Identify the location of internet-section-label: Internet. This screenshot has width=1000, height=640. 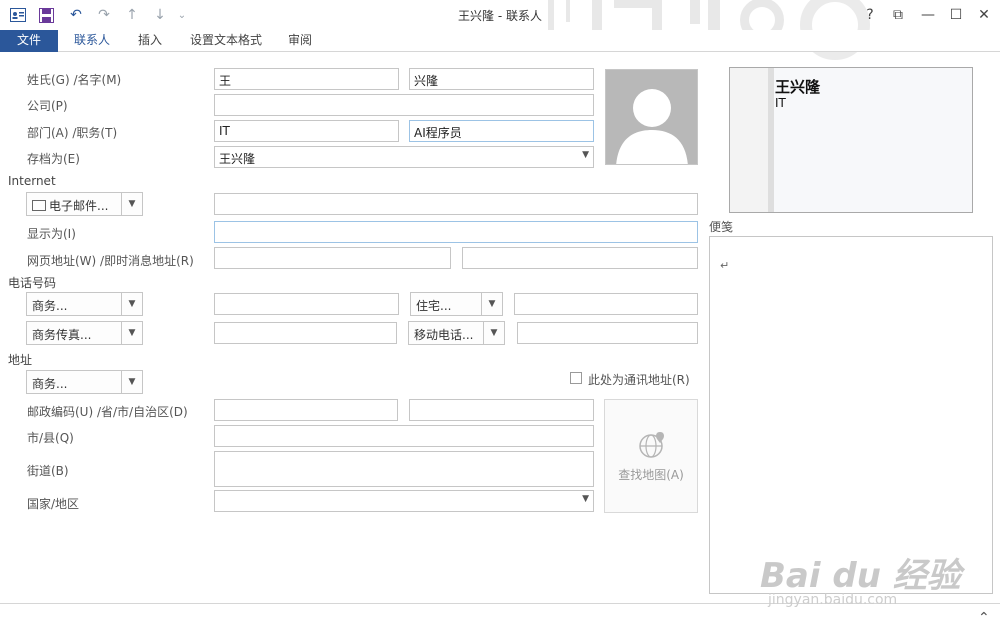
(32, 181).